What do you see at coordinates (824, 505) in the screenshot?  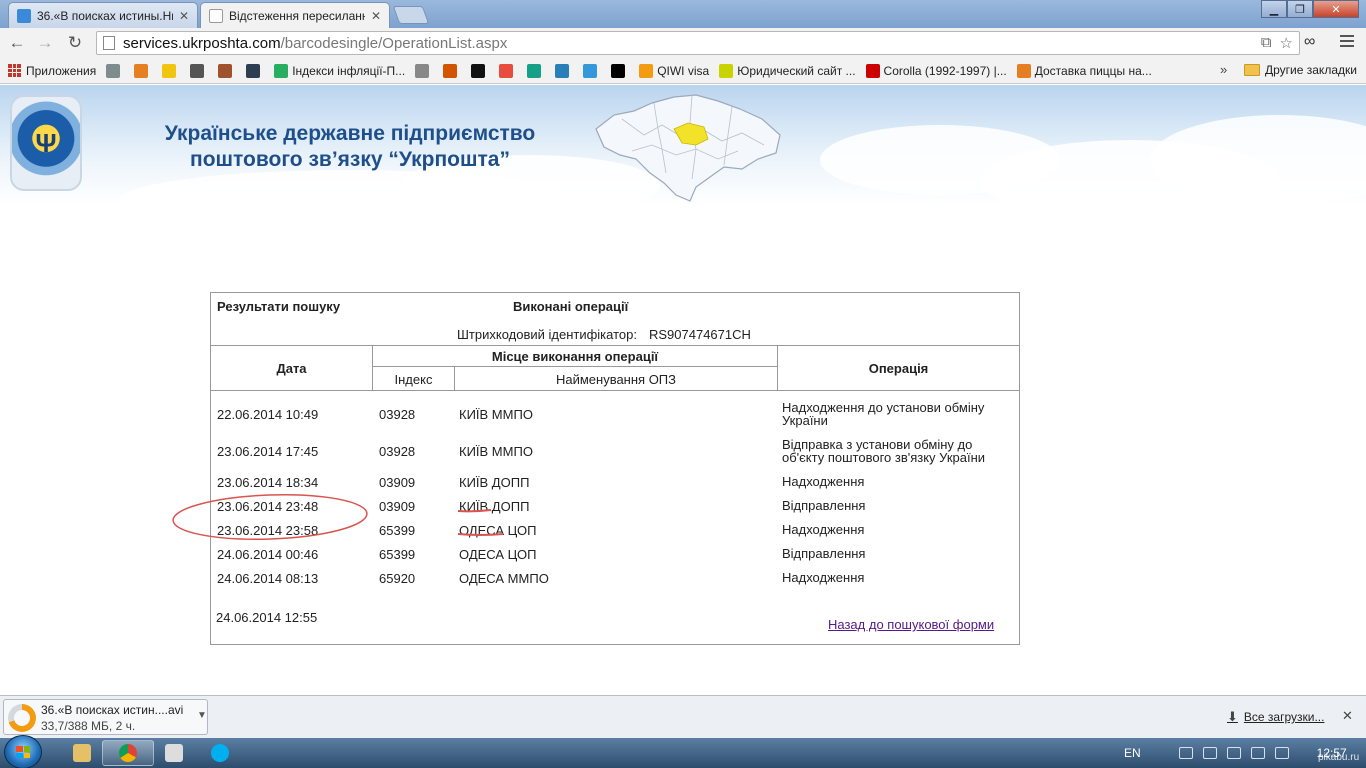 I see `row-operation: Відправлення` at bounding box center [824, 505].